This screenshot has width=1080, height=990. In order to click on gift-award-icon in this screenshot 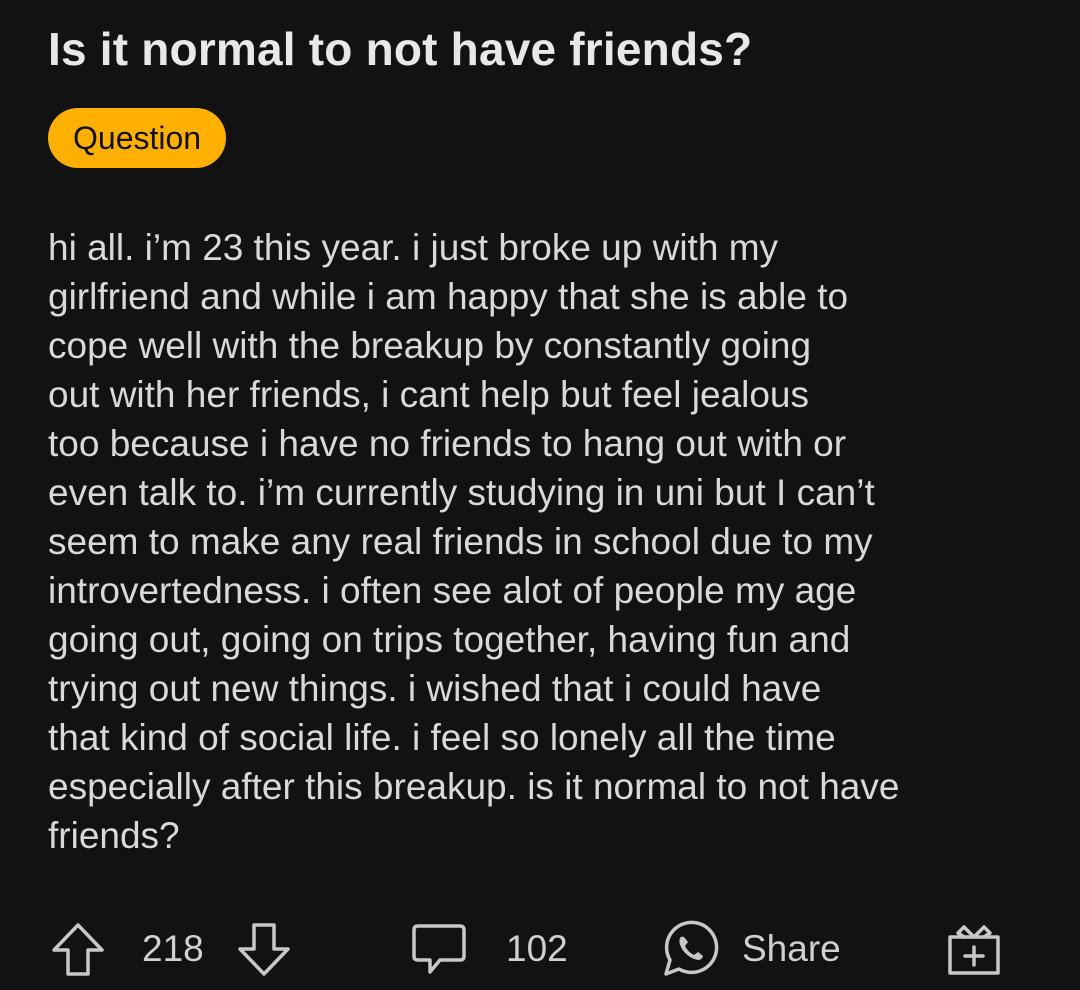, I will do `click(974, 950)`.